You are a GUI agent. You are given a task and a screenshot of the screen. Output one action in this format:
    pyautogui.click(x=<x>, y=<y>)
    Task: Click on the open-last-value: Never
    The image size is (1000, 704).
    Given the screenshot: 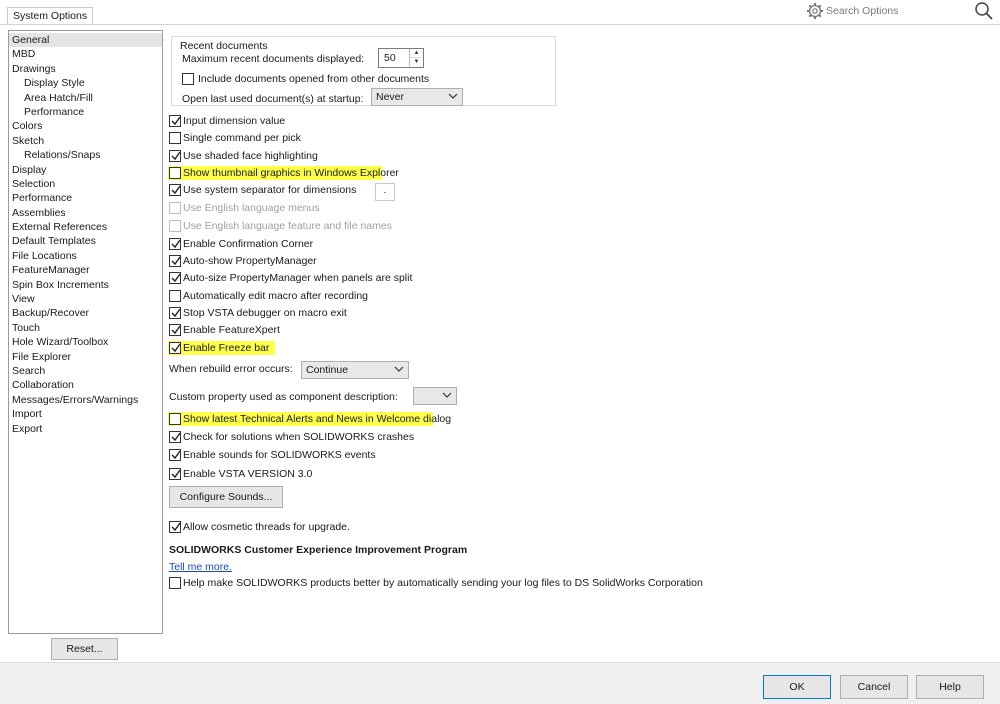 What is the action you would take?
    pyautogui.click(x=390, y=97)
    